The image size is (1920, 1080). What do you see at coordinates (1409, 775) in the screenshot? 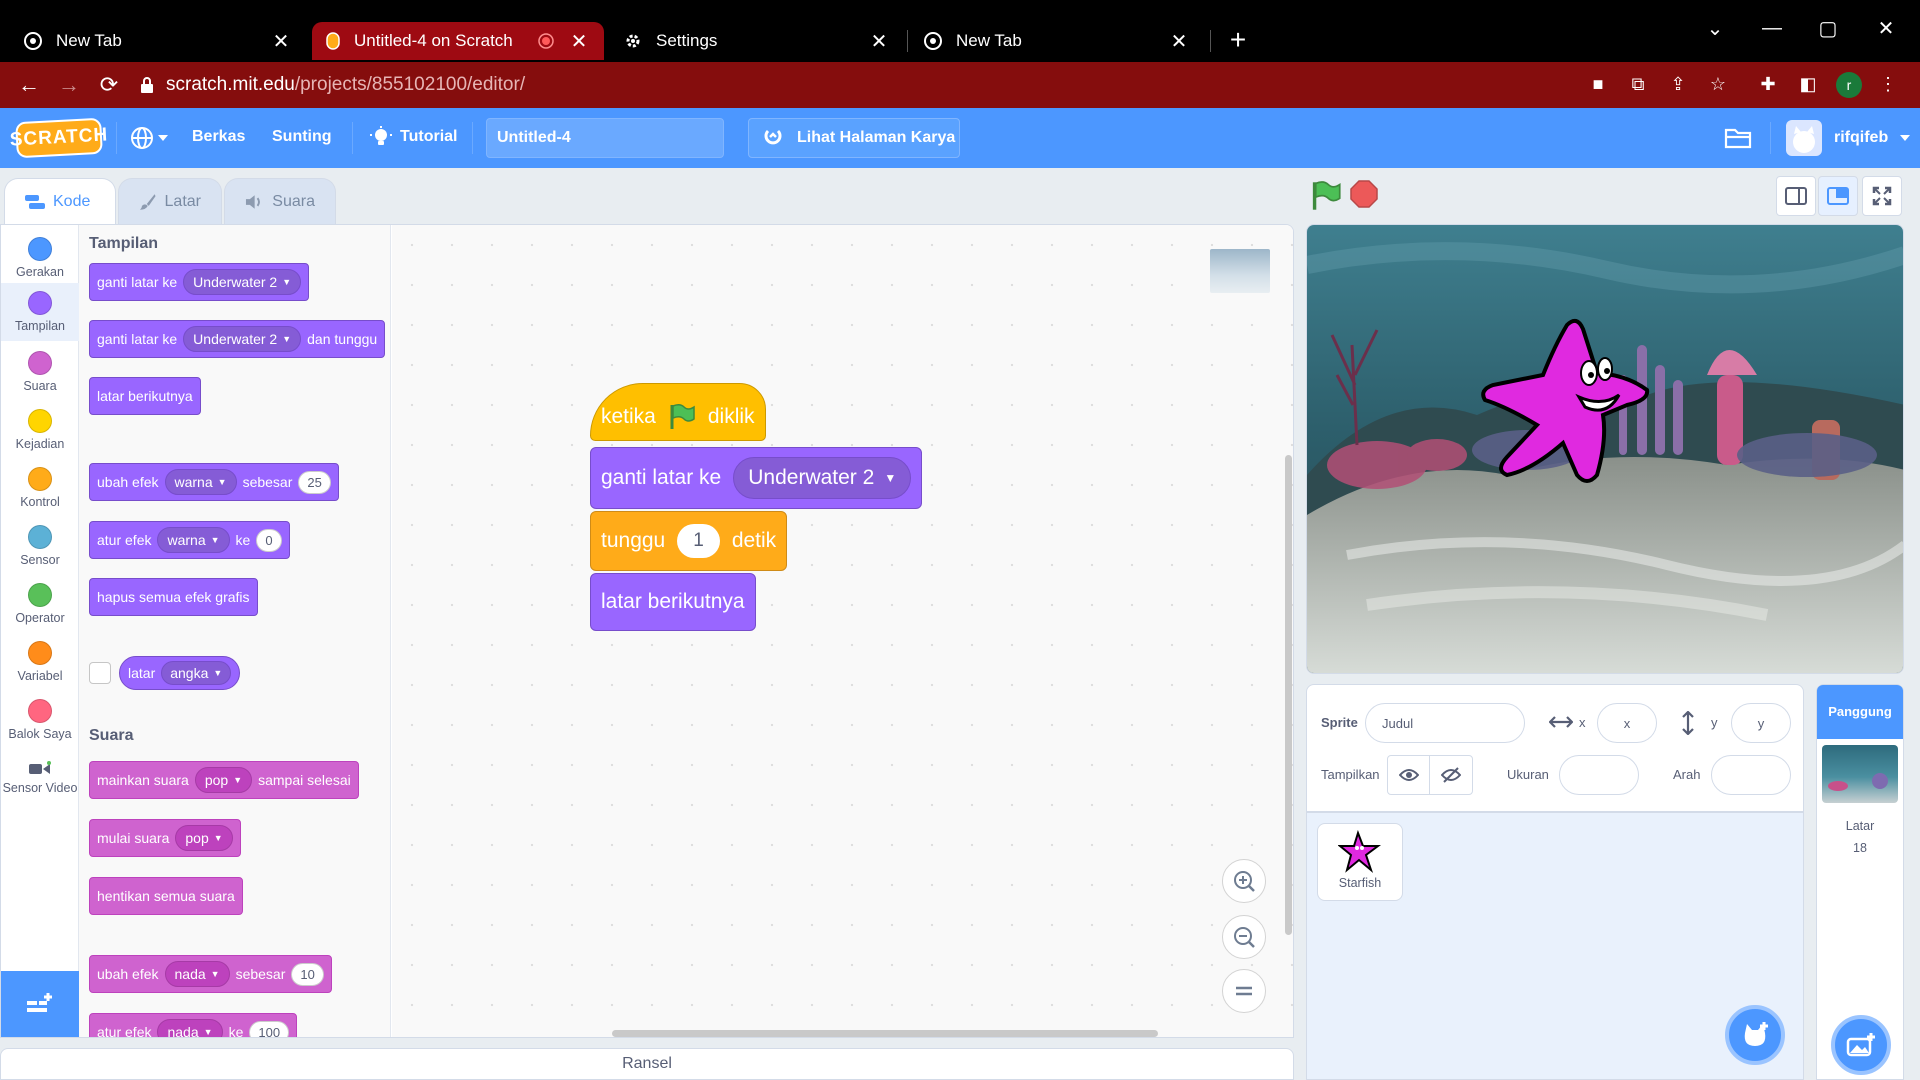
I see `show-sprite-button` at bounding box center [1409, 775].